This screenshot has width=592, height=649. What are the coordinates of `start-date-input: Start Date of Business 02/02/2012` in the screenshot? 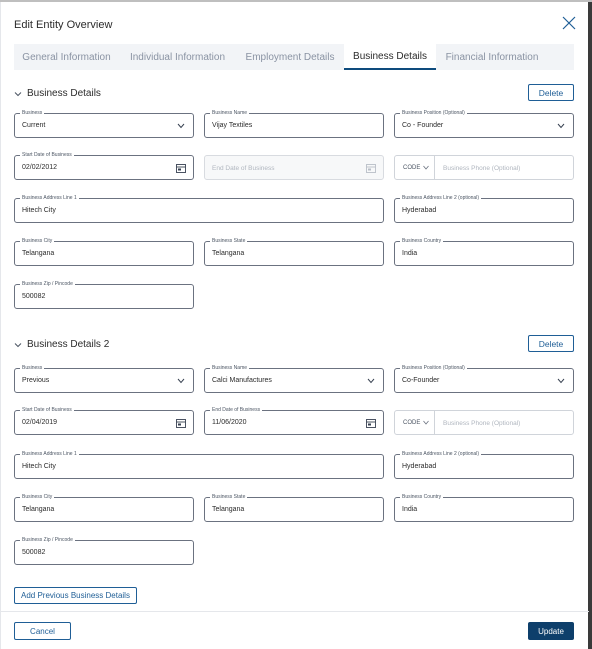 It's located at (104, 165).